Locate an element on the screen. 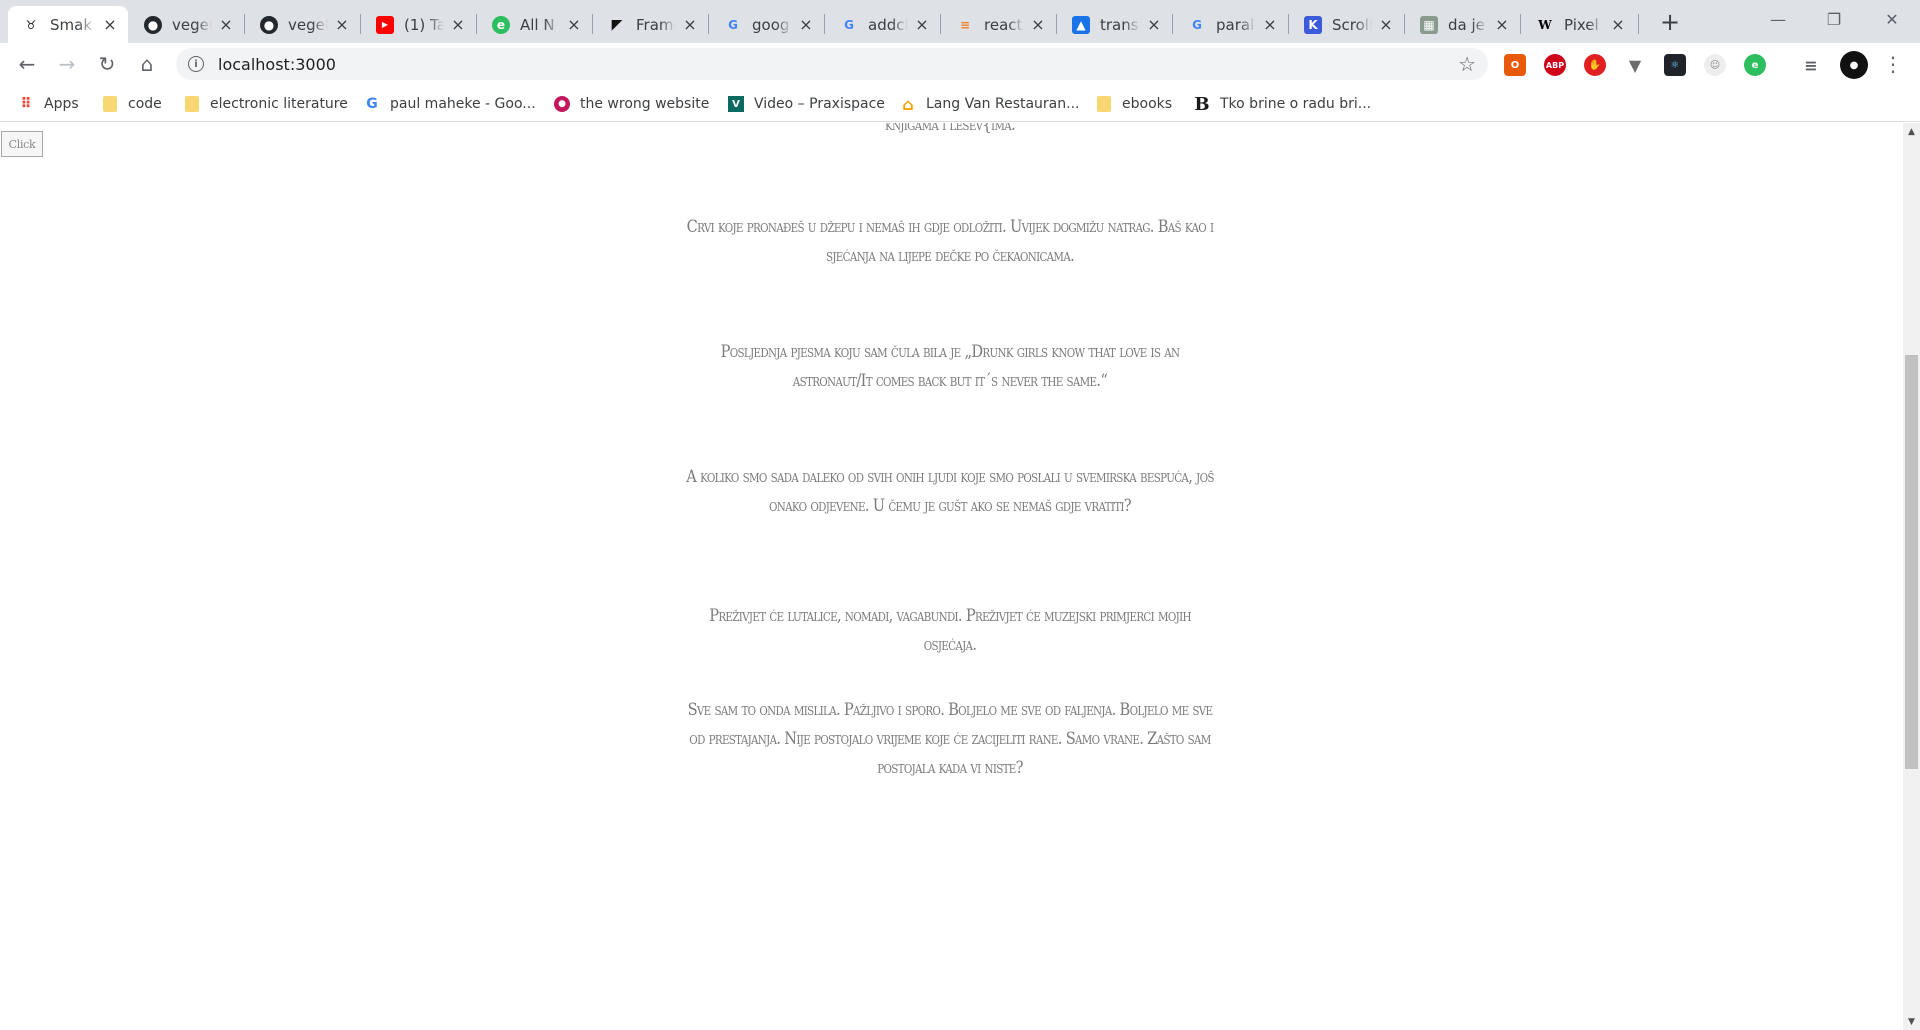 The height and width of the screenshot is (1030, 1920). tab-stackoverflow: ≡ react × is located at coordinates (999, 24).